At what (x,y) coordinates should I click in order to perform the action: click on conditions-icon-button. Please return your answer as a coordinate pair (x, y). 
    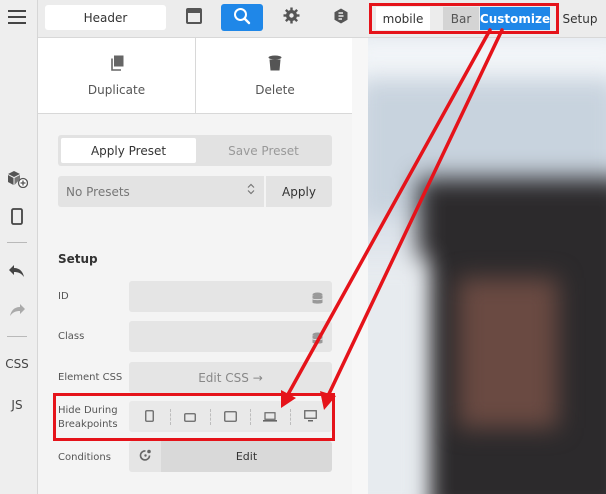
    Looking at the image, I should click on (145, 456).